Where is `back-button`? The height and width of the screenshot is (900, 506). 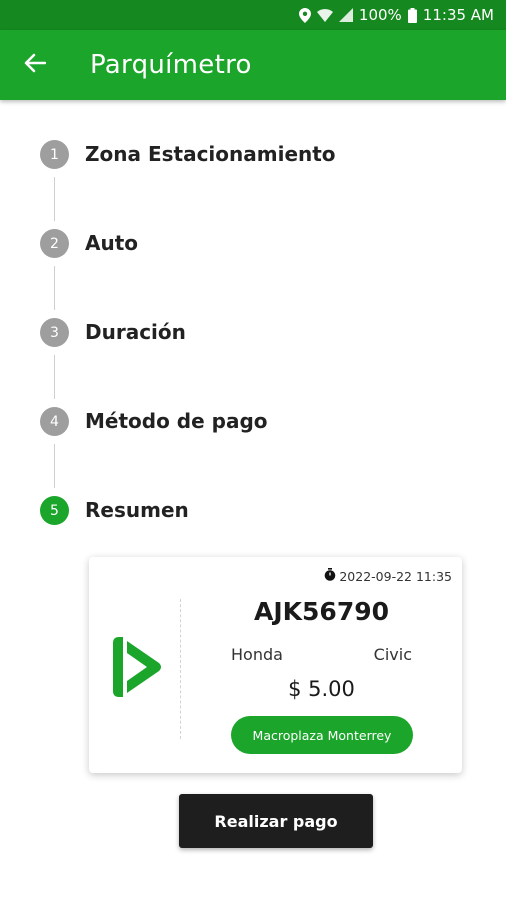 back-button is located at coordinates (35, 65).